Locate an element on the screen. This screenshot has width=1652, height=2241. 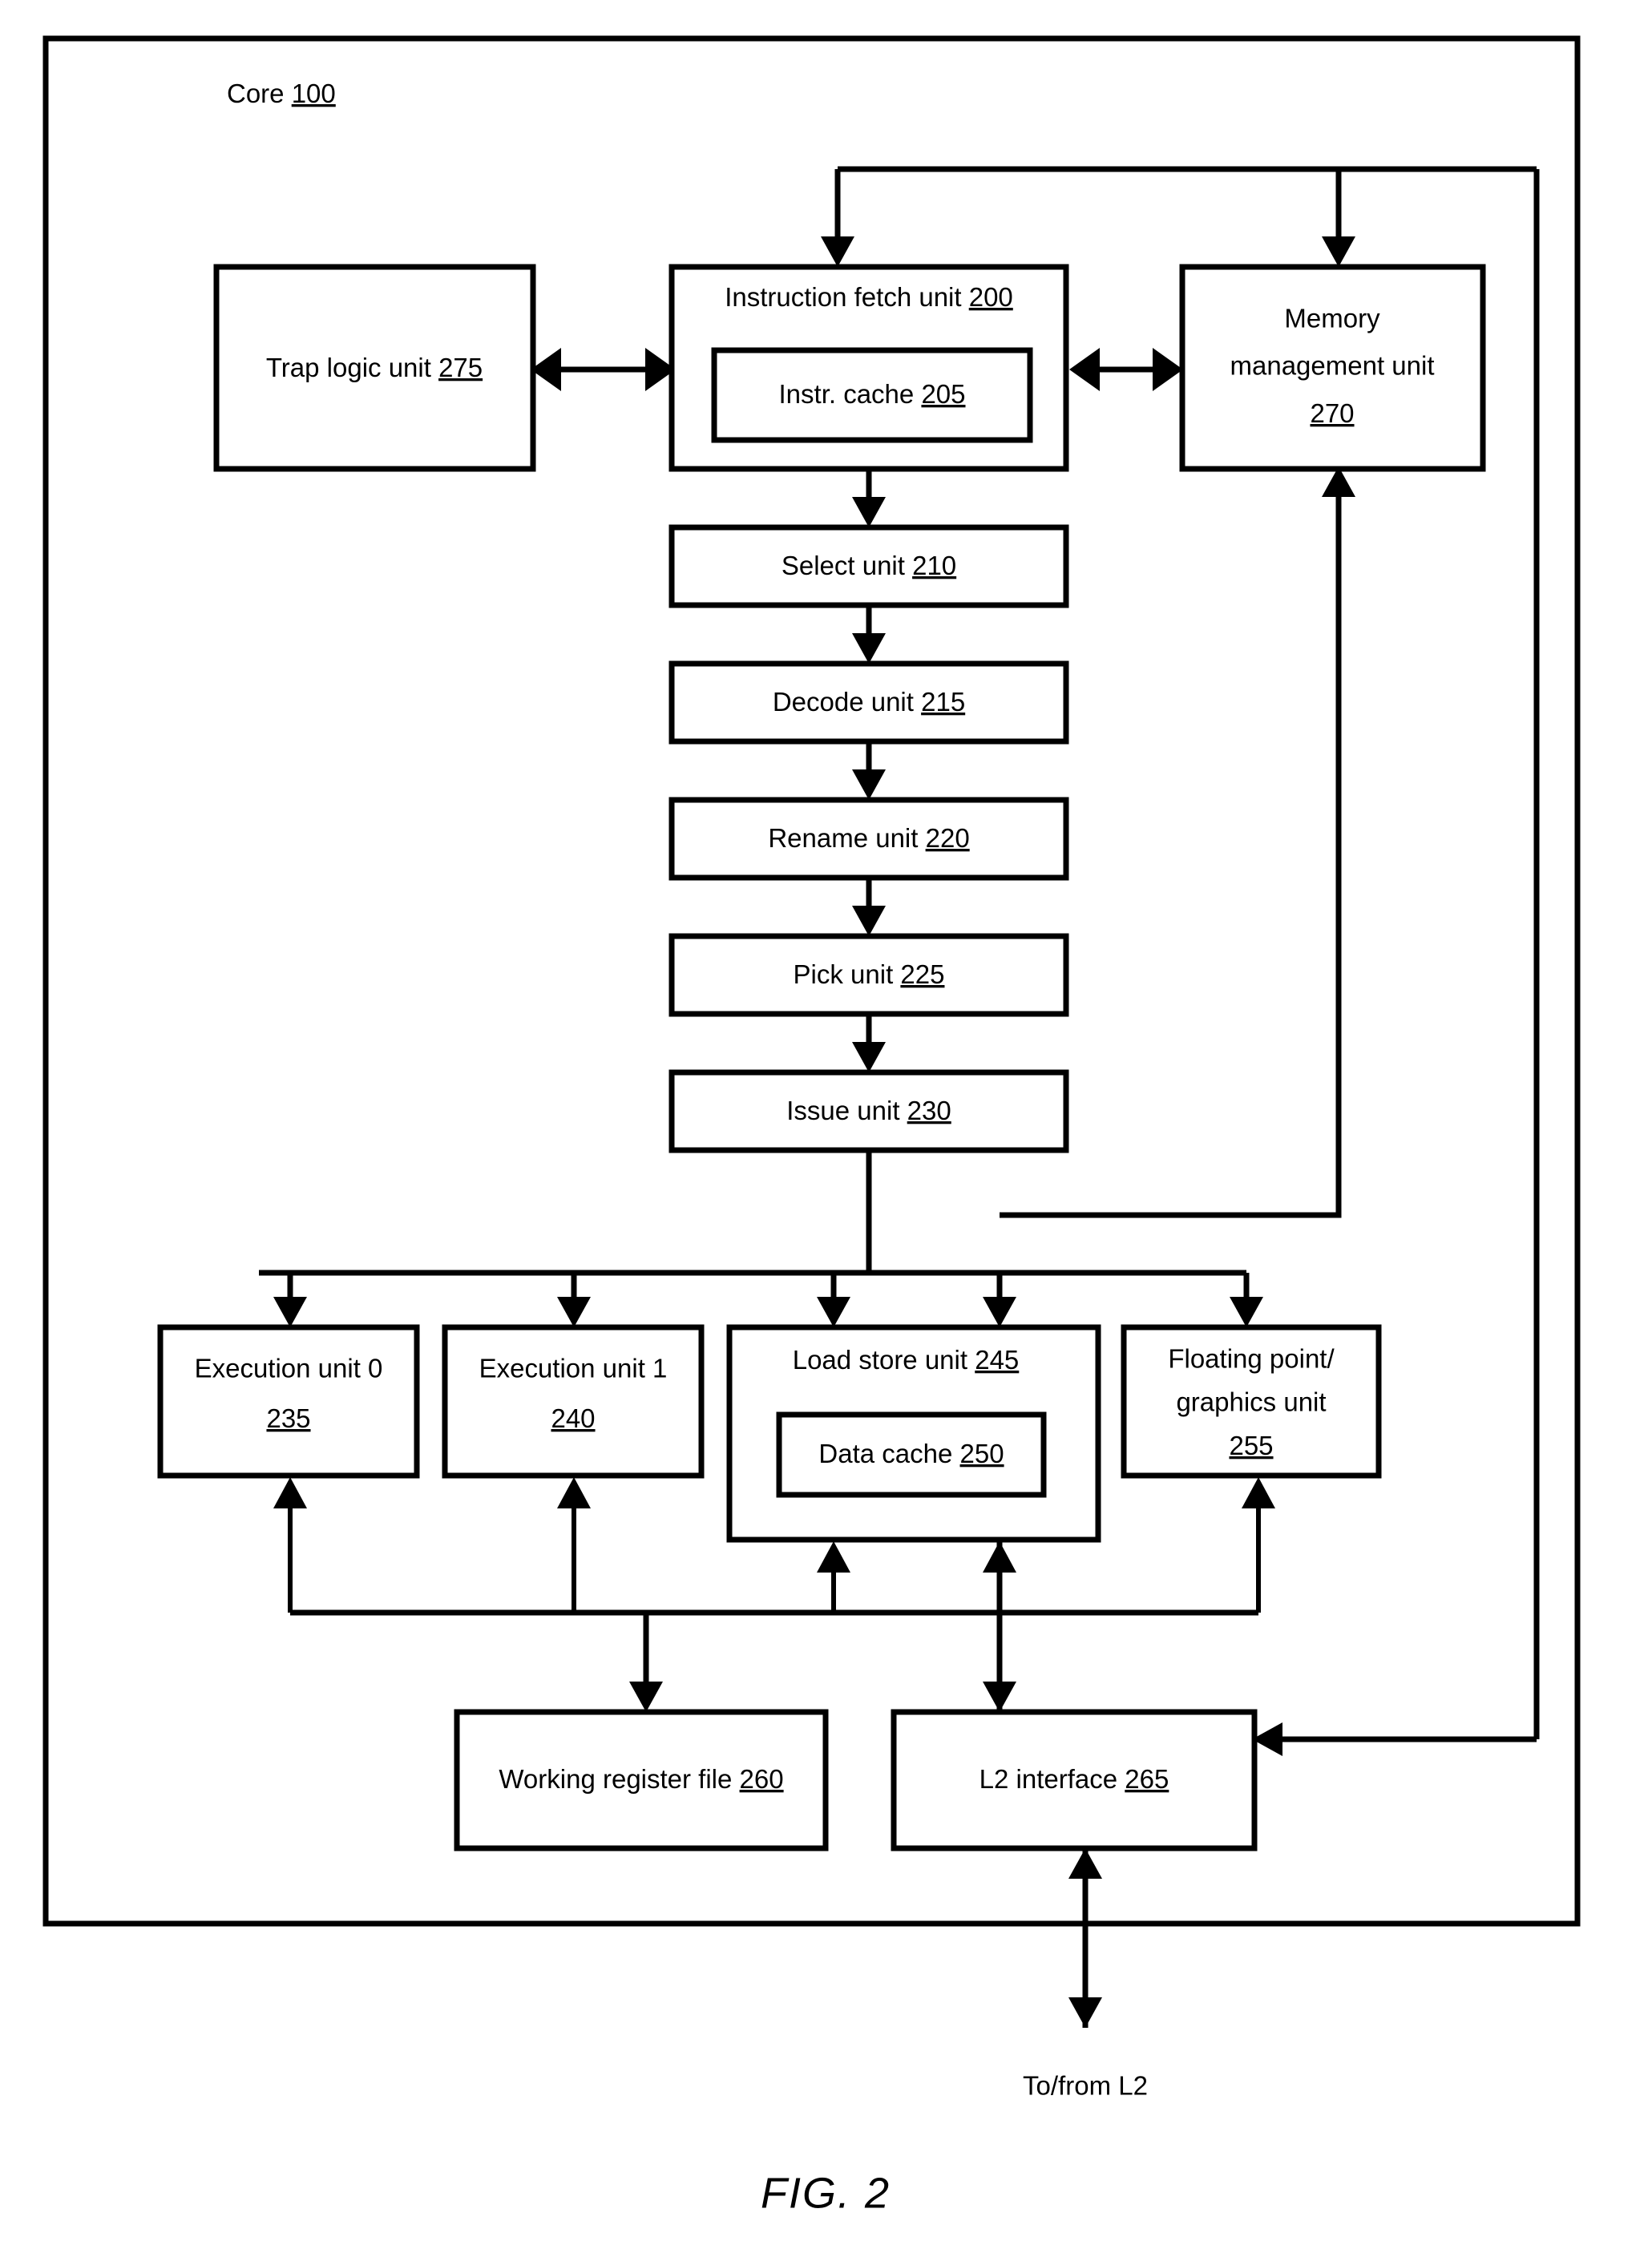
arrow-into-select-unit is located at coordinates (869, 512).